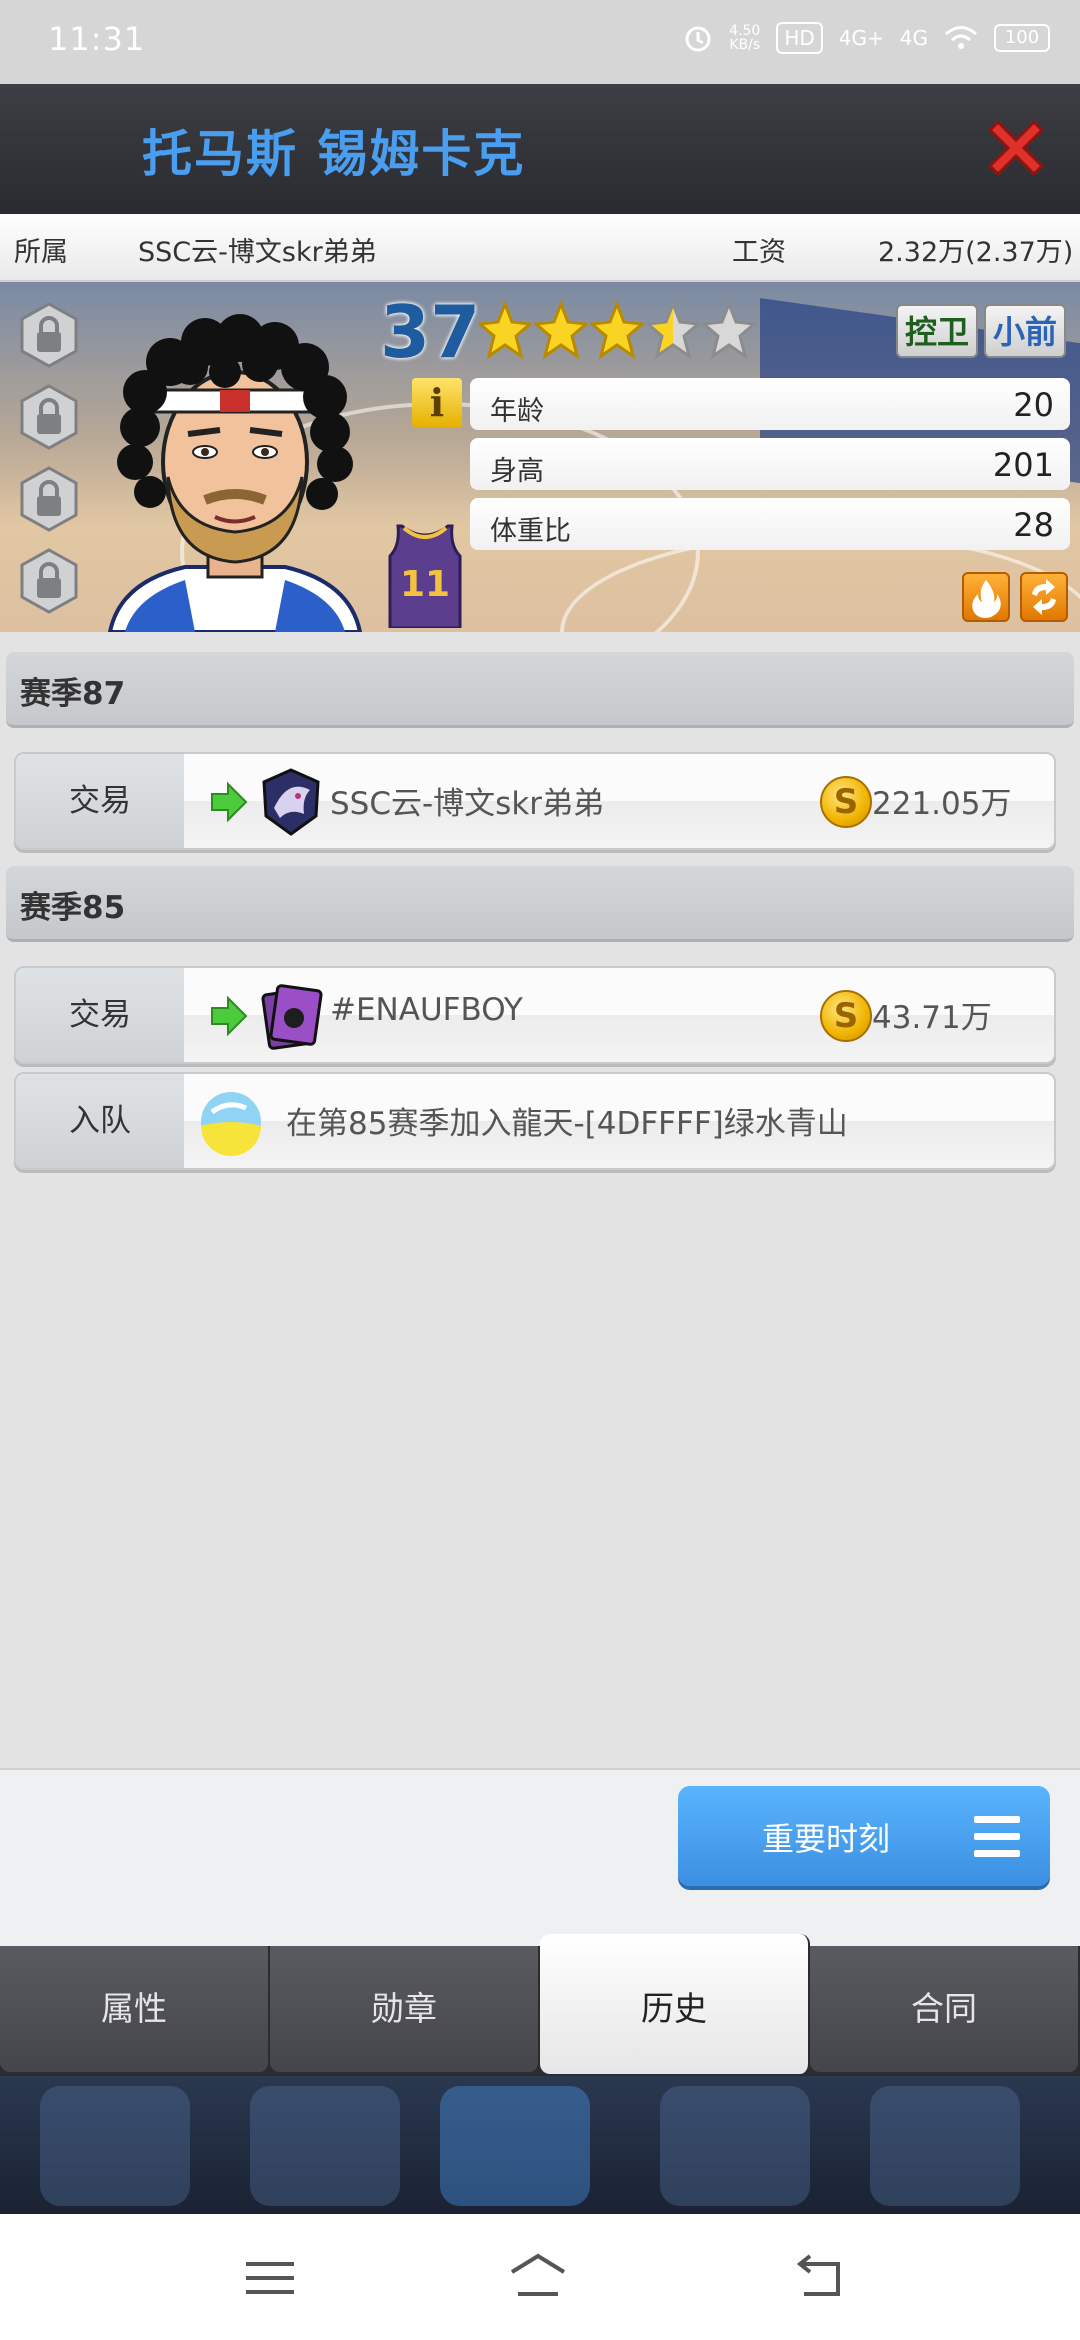 The width and height of the screenshot is (1080, 2340). I want to click on trade-amount: 43.71万, so click(932, 1018).